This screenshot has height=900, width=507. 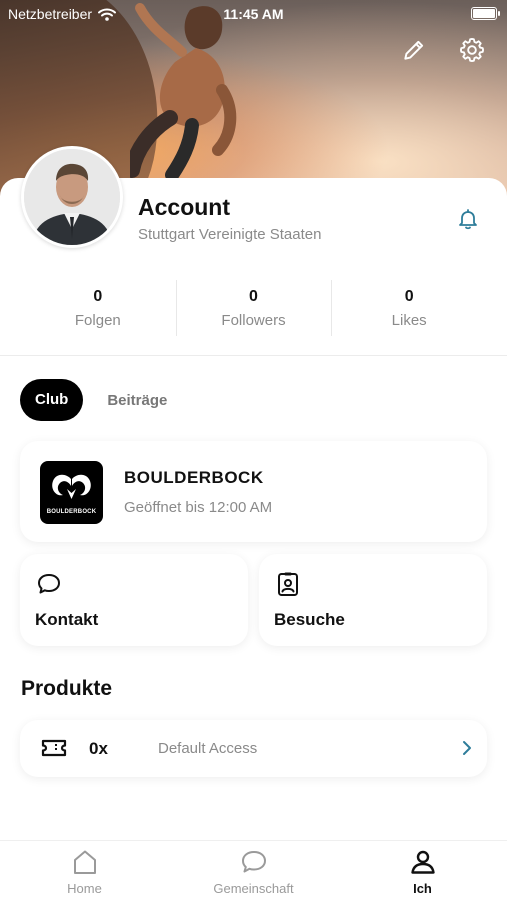 I want to click on battery-icon, so click(x=485, y=13).